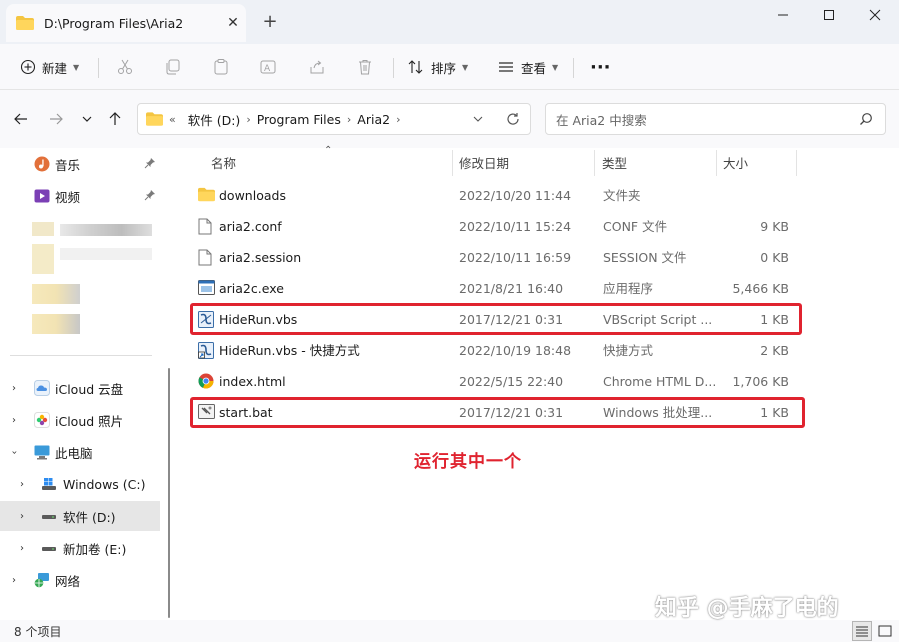 The image size is (899, 642). I want to click on paste-button, so click(221, 67).